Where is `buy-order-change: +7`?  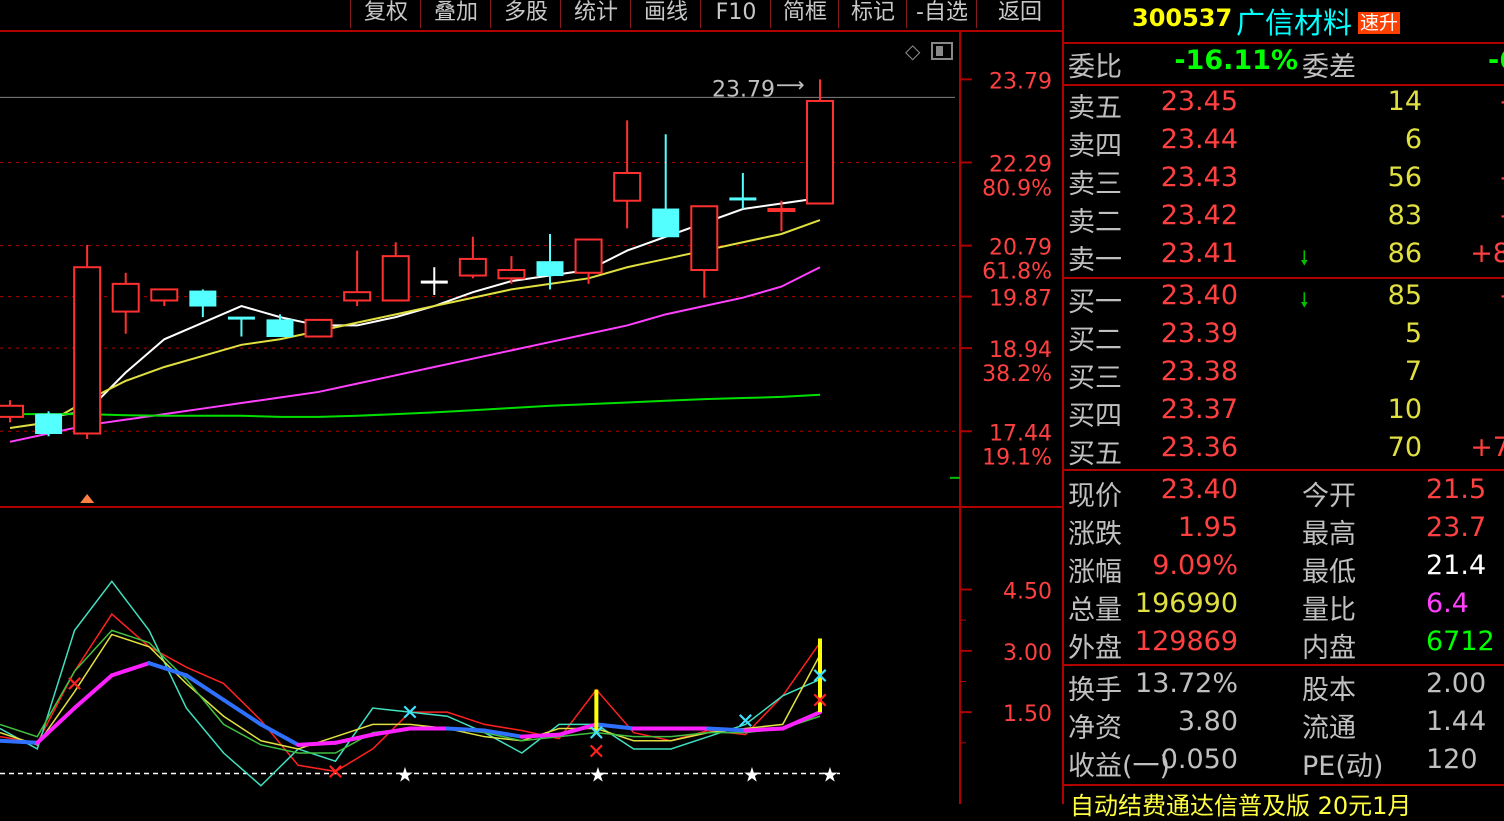 buy-order-change: +7 is located at coordinates (1487, 447).